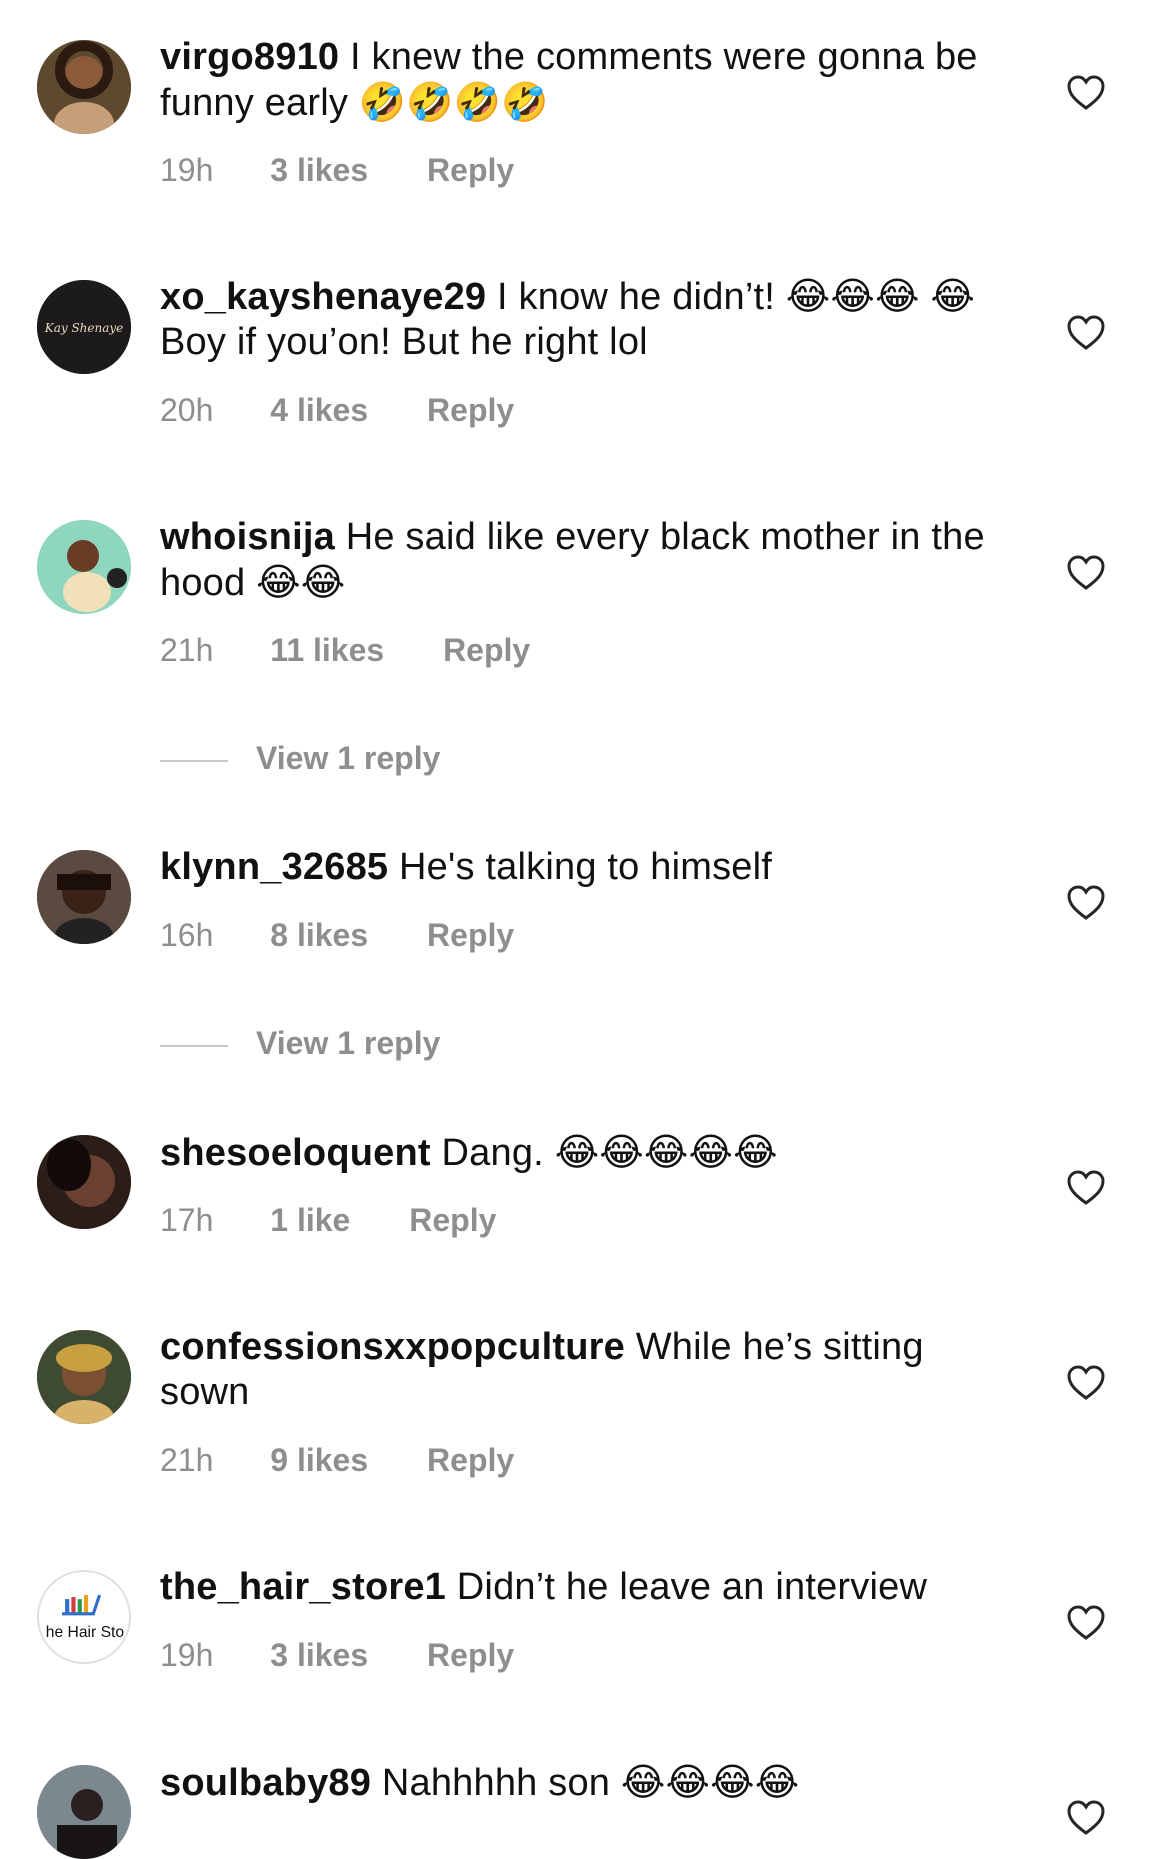 The image size is (1170, 1859). I want to click on comment-meta: 16h 8 likes Reply, so click(337, 935).